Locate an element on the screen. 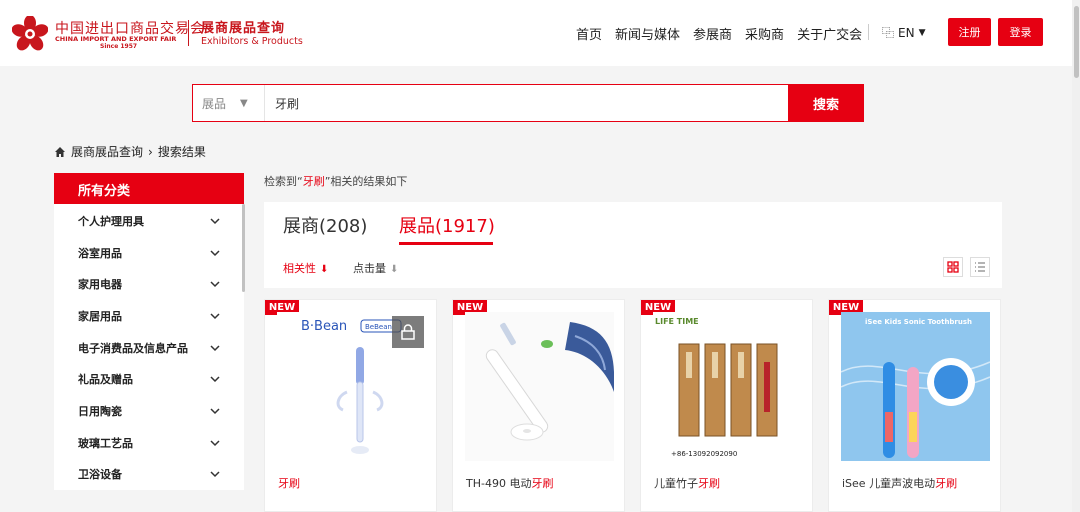 Image resolution: width=1080 pixels, height=512 pixels. sort-relevance-label: 相关性 is located at coordinates (299, 268).